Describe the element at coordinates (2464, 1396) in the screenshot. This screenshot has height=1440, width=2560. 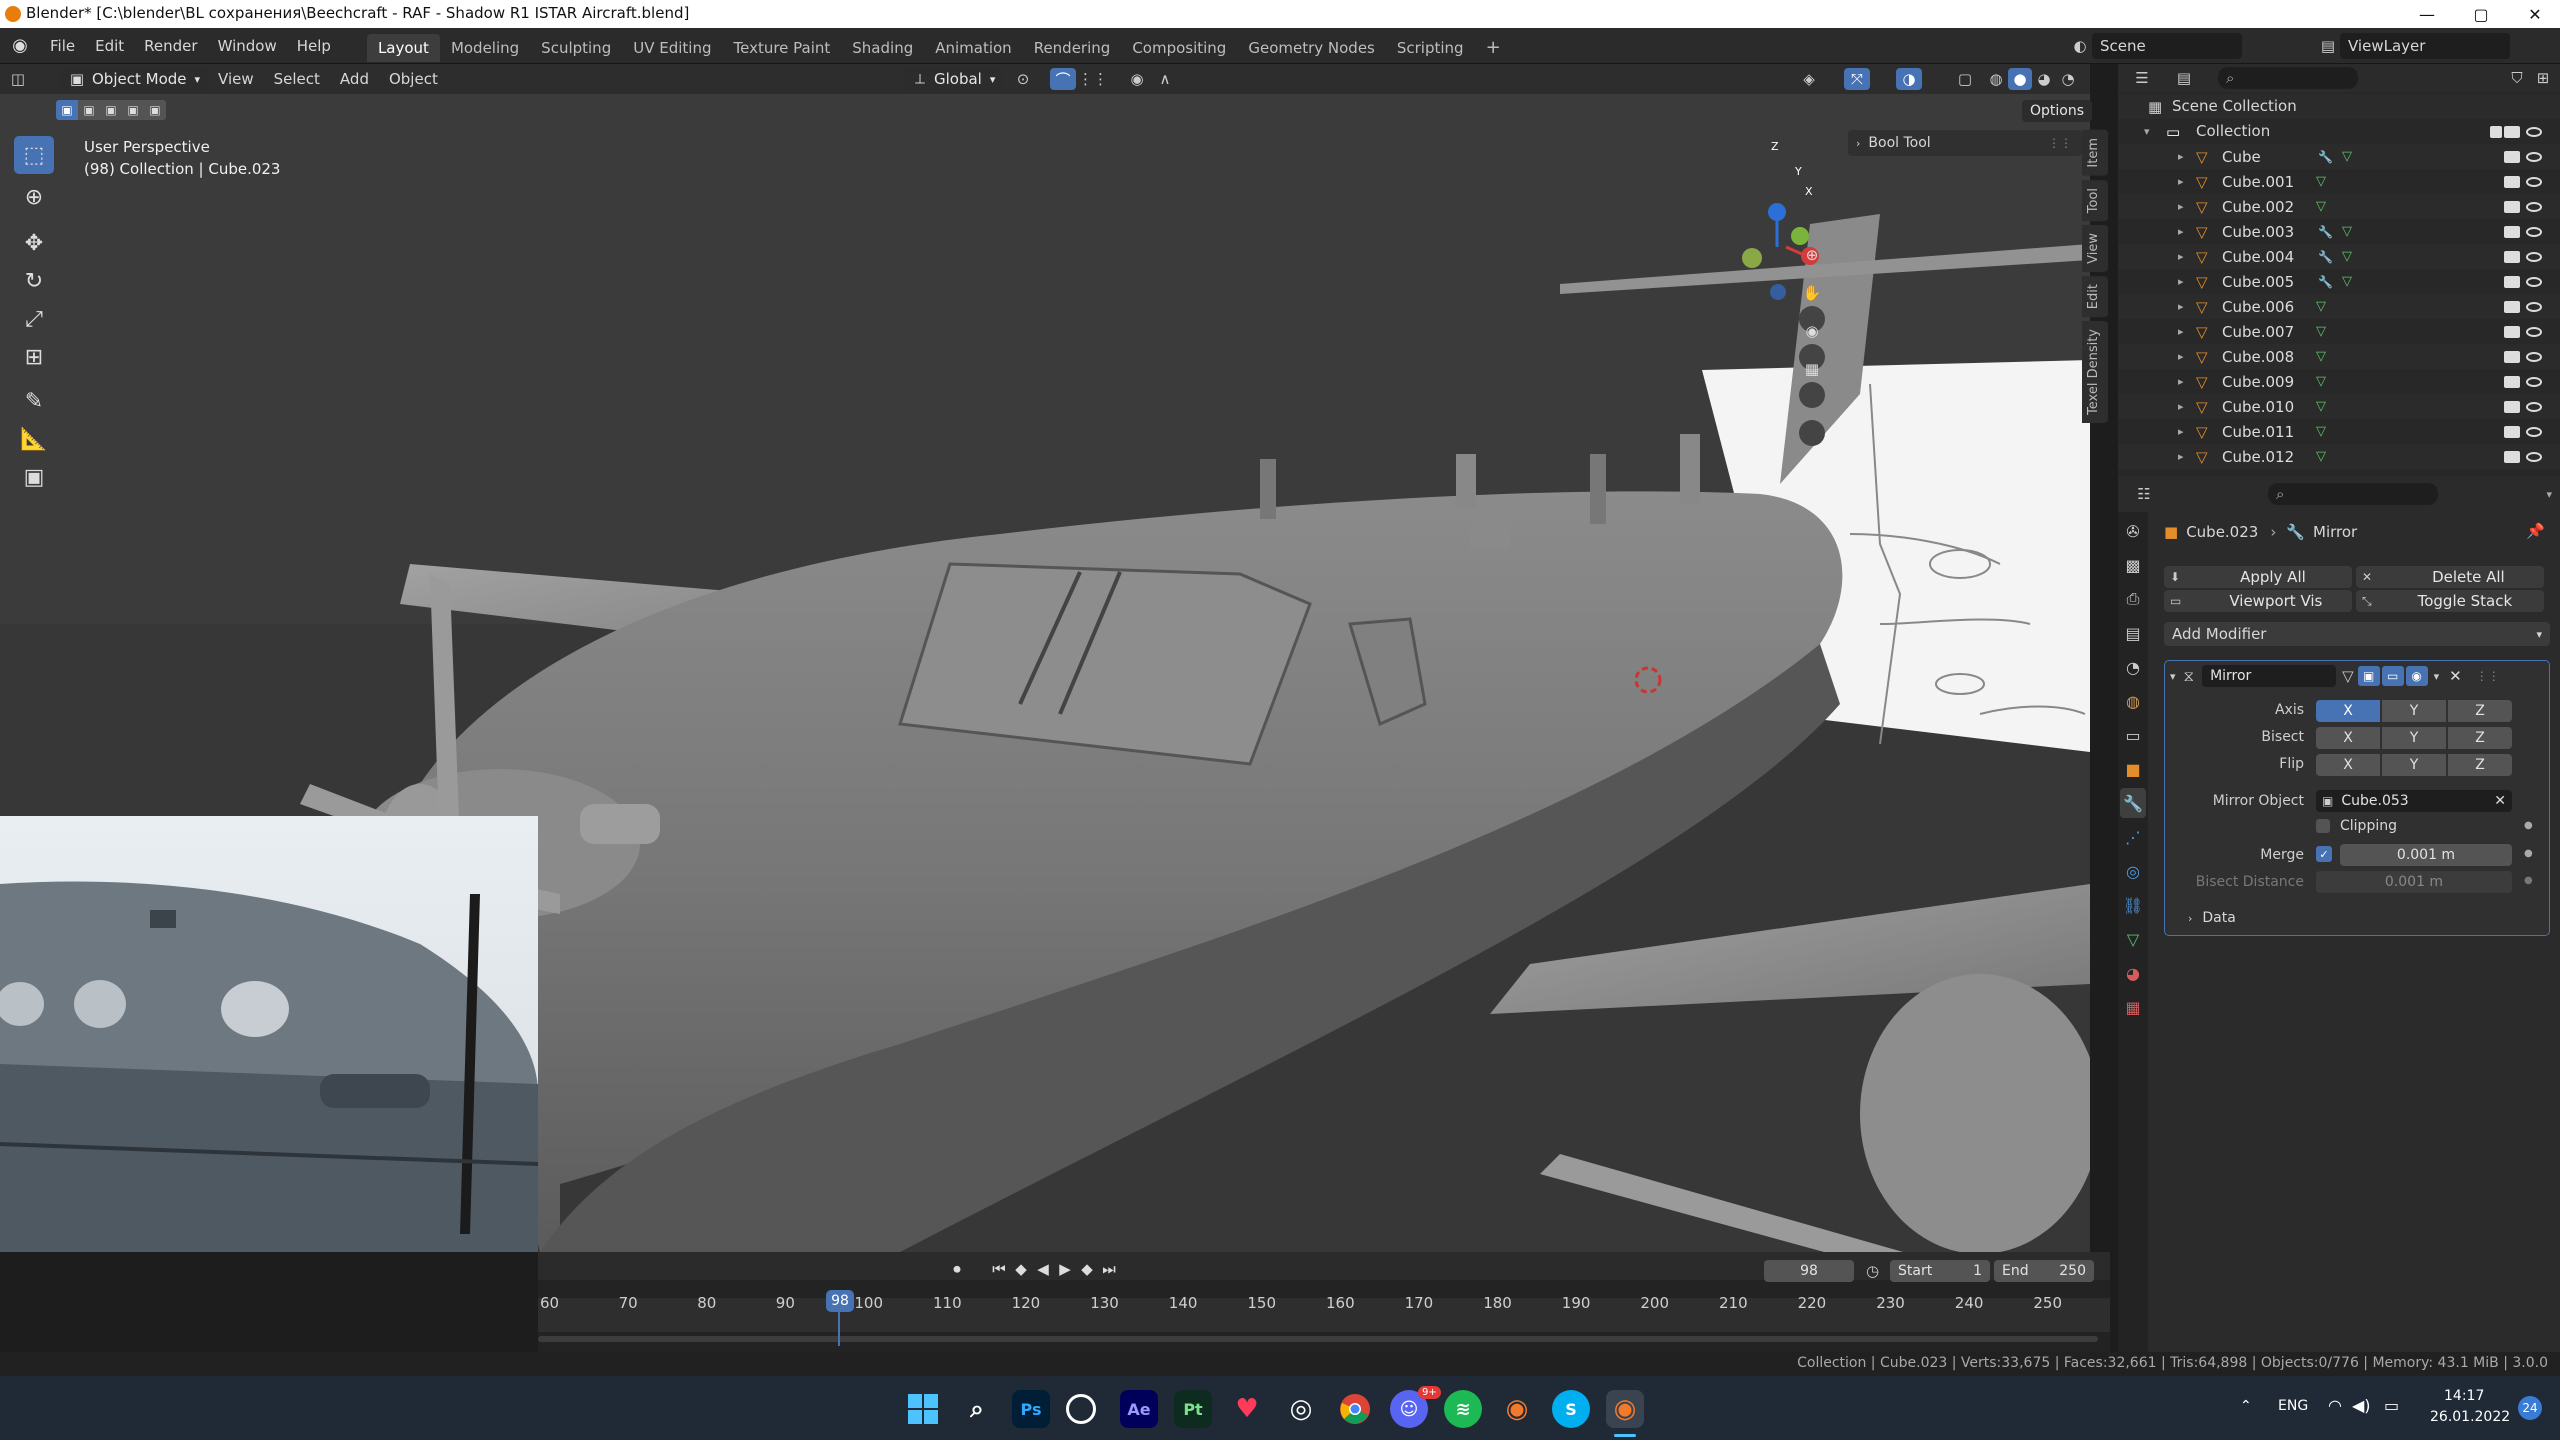
I see `clock-time: 14:17` at that location.